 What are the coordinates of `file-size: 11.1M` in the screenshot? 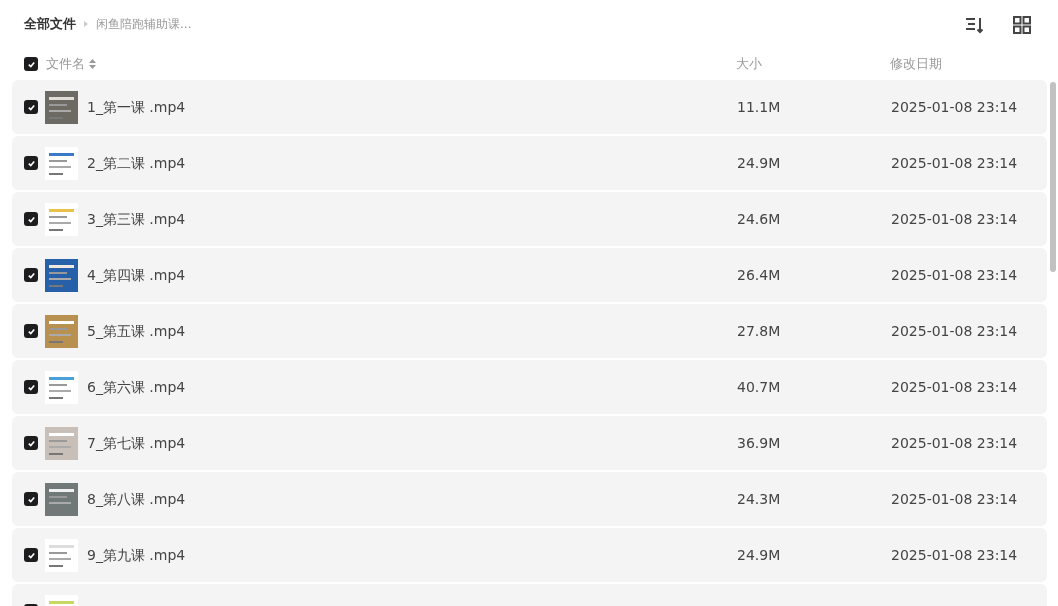 It's located at (759, 106).